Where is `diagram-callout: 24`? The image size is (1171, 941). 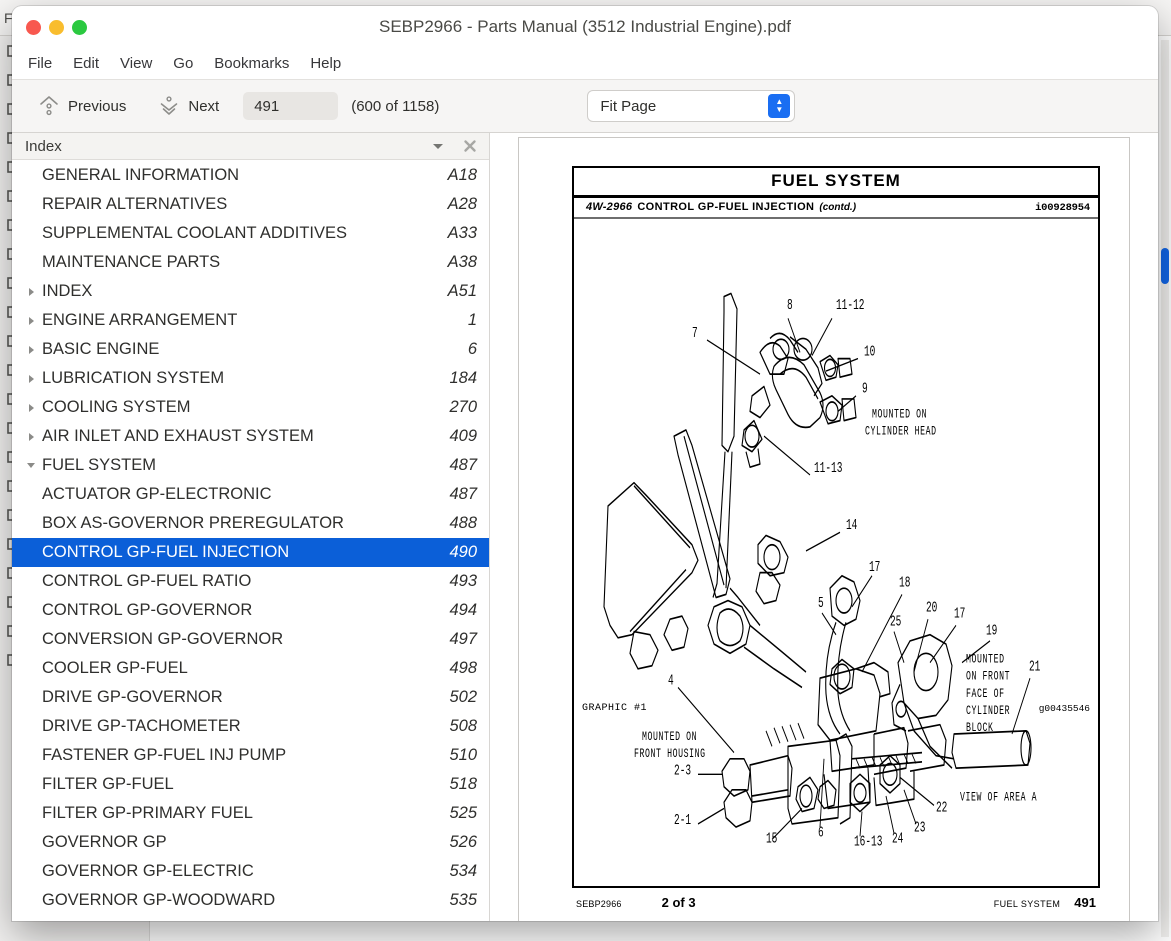 diagram-callout: 24 is located at coordinates (897, 839).